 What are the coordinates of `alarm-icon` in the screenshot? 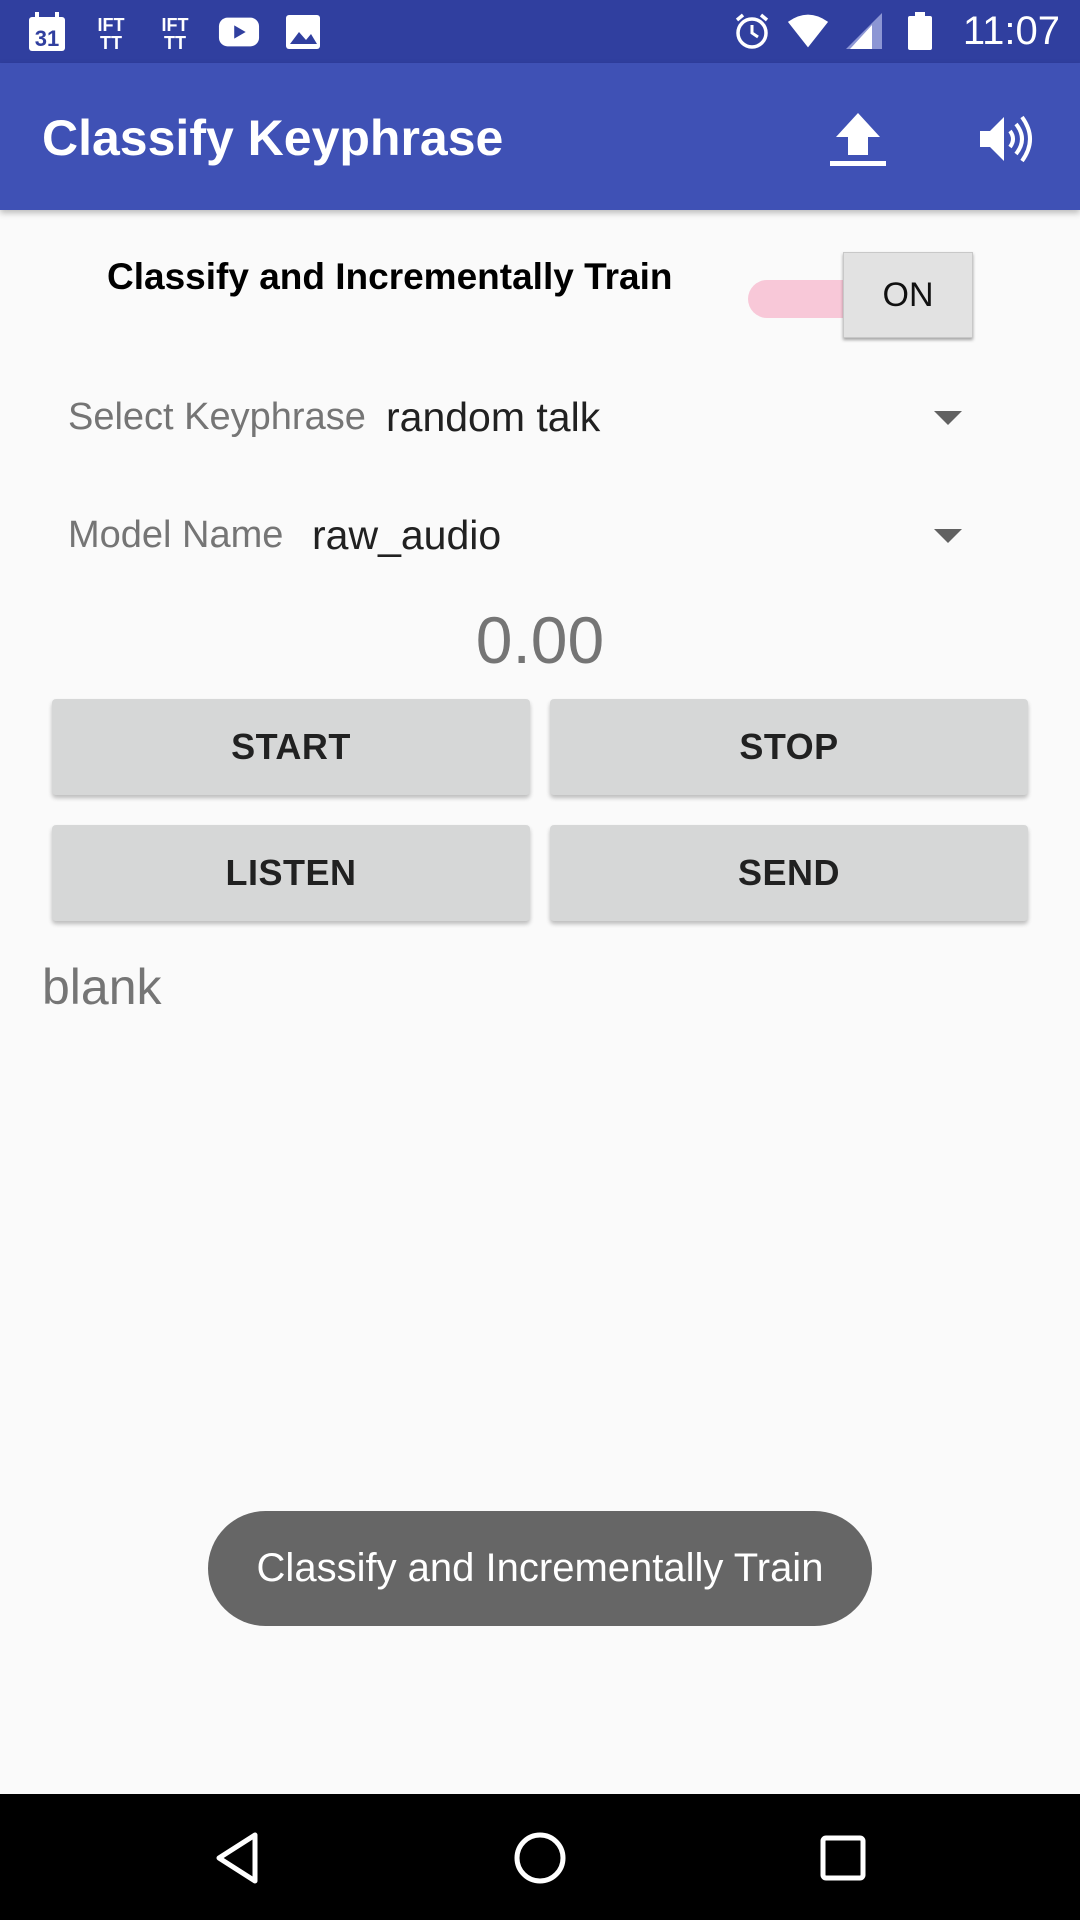 It's located at (752, 31).